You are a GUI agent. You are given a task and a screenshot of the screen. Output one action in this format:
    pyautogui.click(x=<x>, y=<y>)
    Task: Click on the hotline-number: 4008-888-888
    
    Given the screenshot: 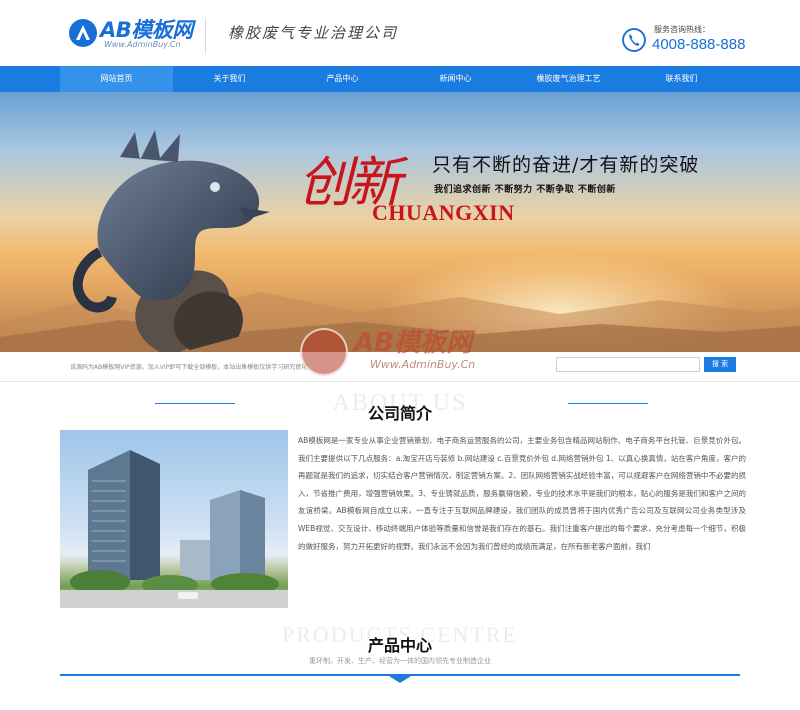 What is the action you would take?
    pyautogui.click(x=698, y=44)
    